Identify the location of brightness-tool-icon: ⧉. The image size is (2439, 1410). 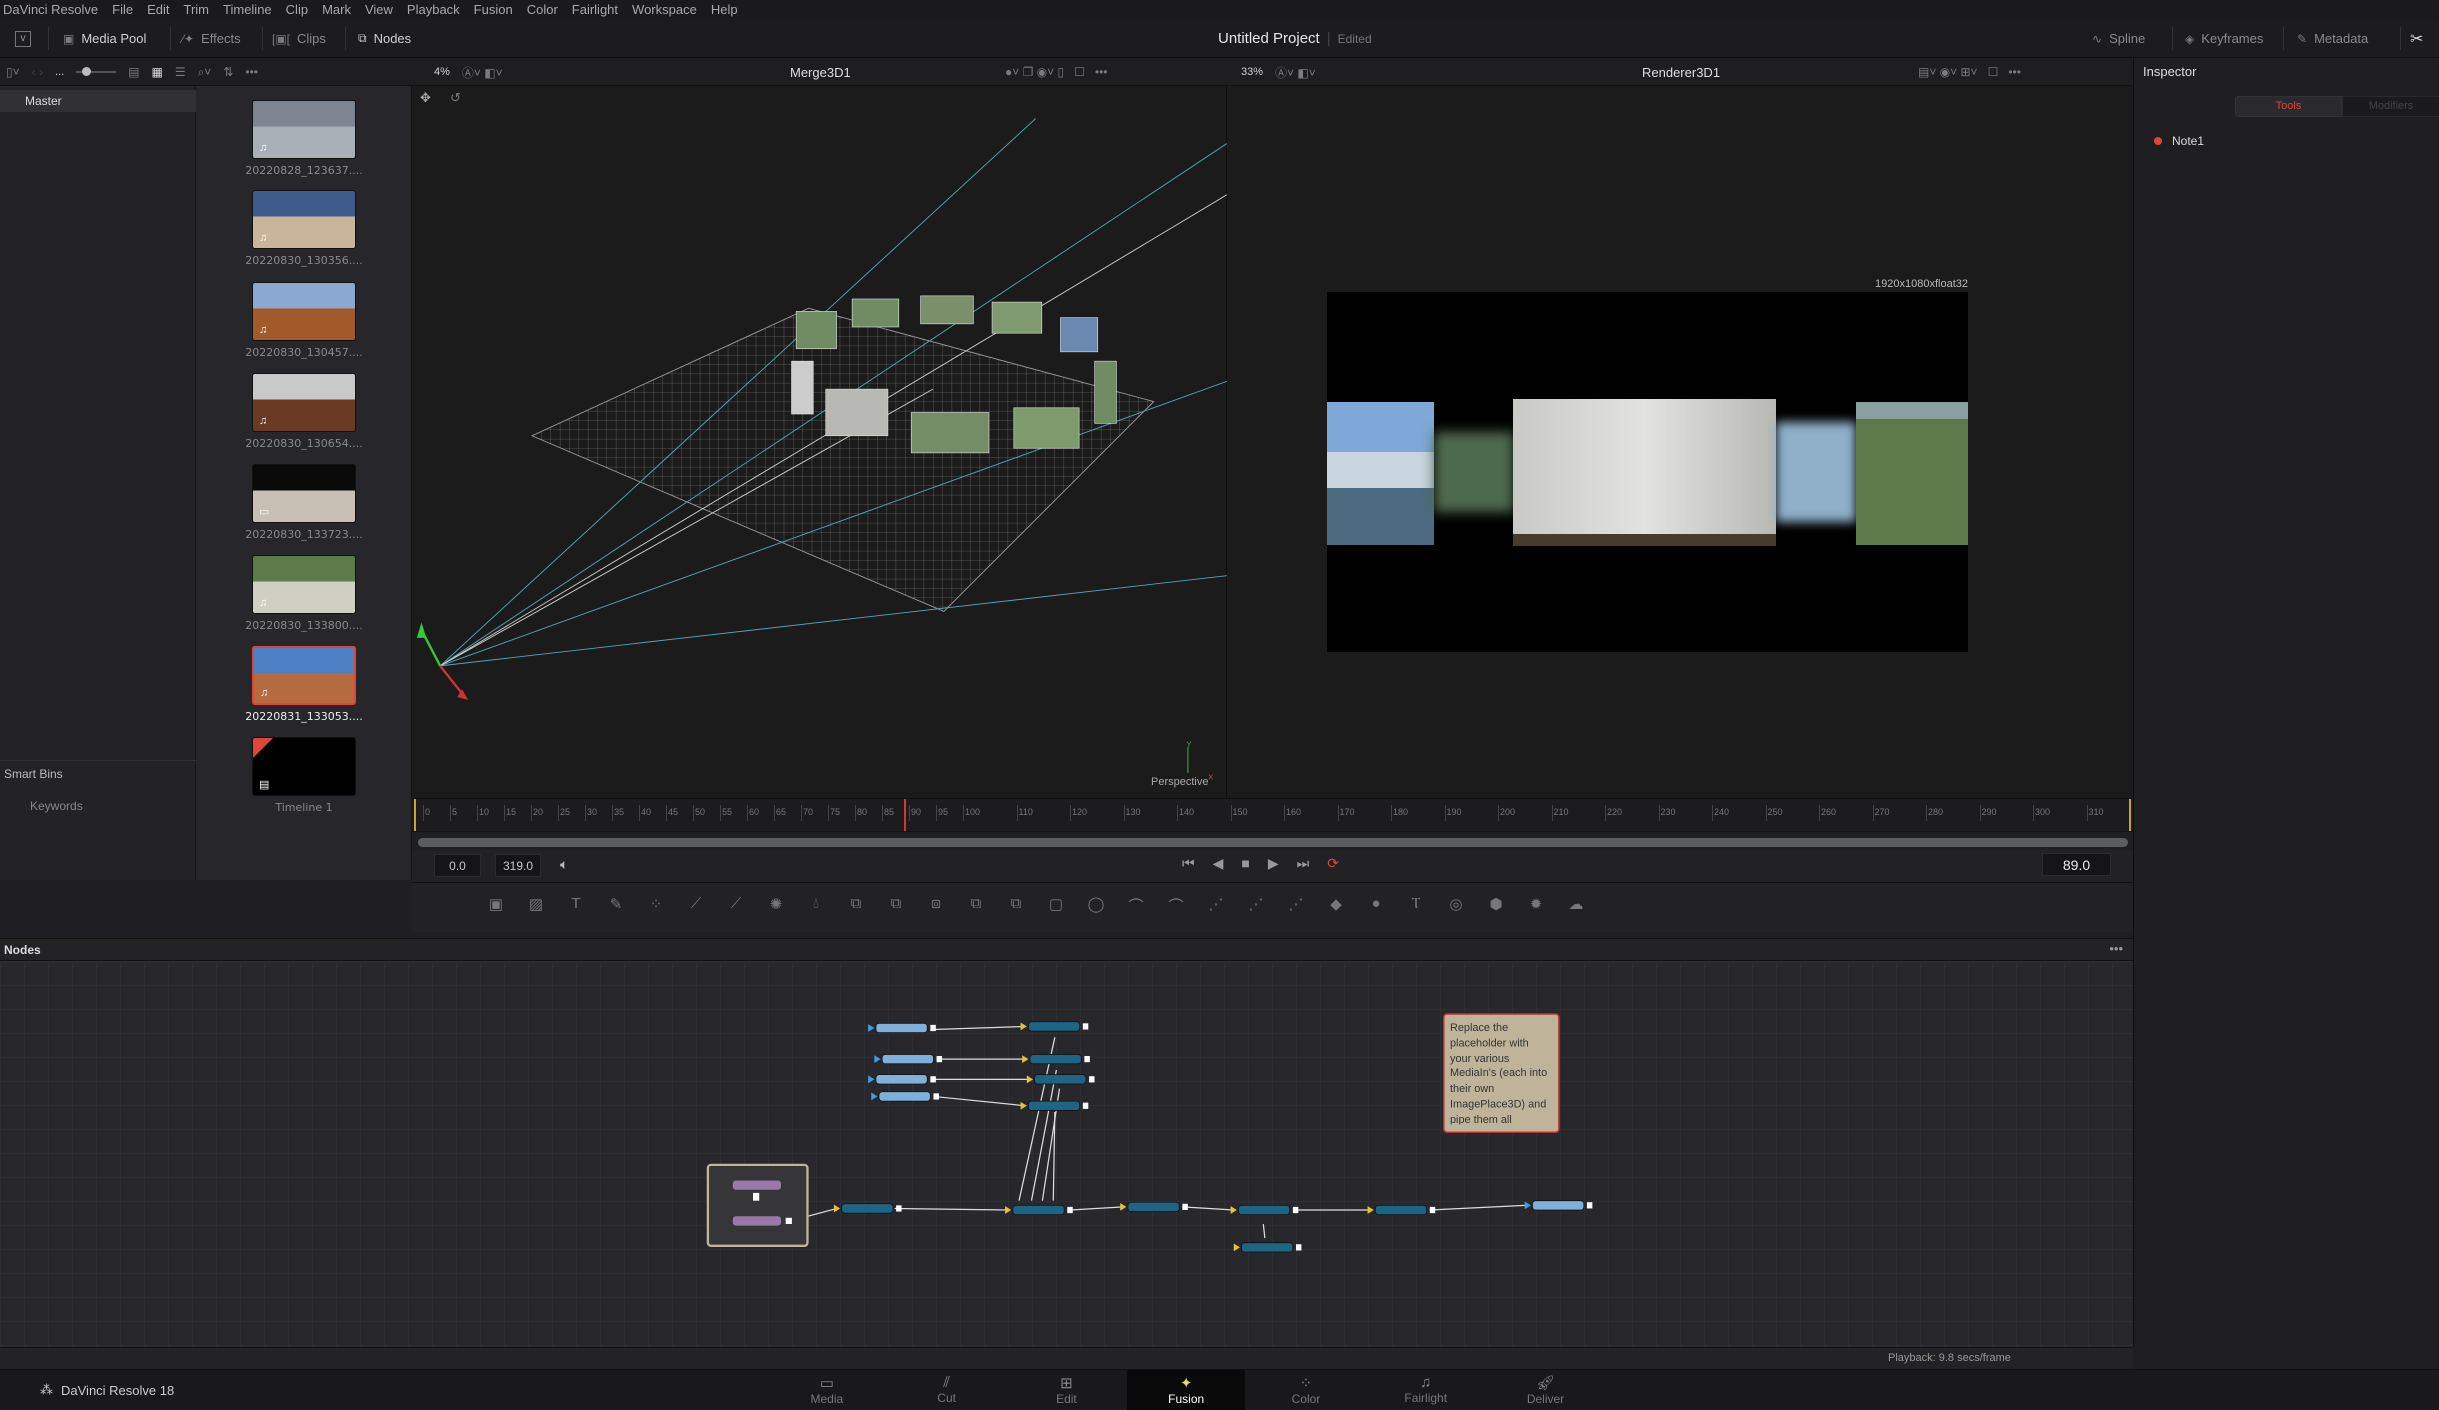
(976, 905).